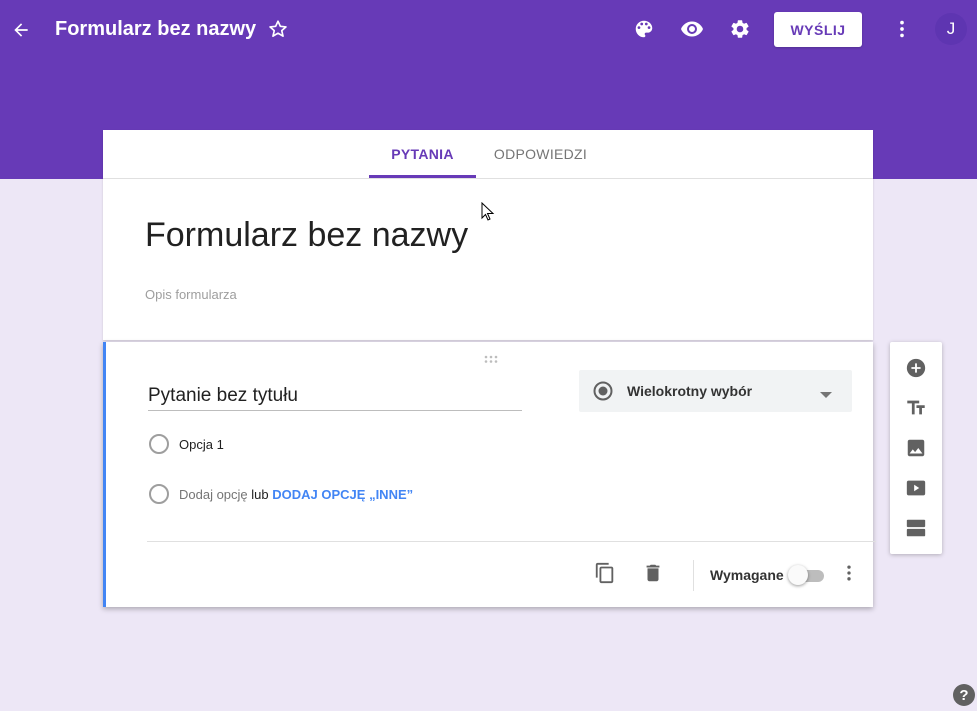 The height and width of the screenshot is (711, 977). I want to click on question-footer-divider, so click(511, 541).